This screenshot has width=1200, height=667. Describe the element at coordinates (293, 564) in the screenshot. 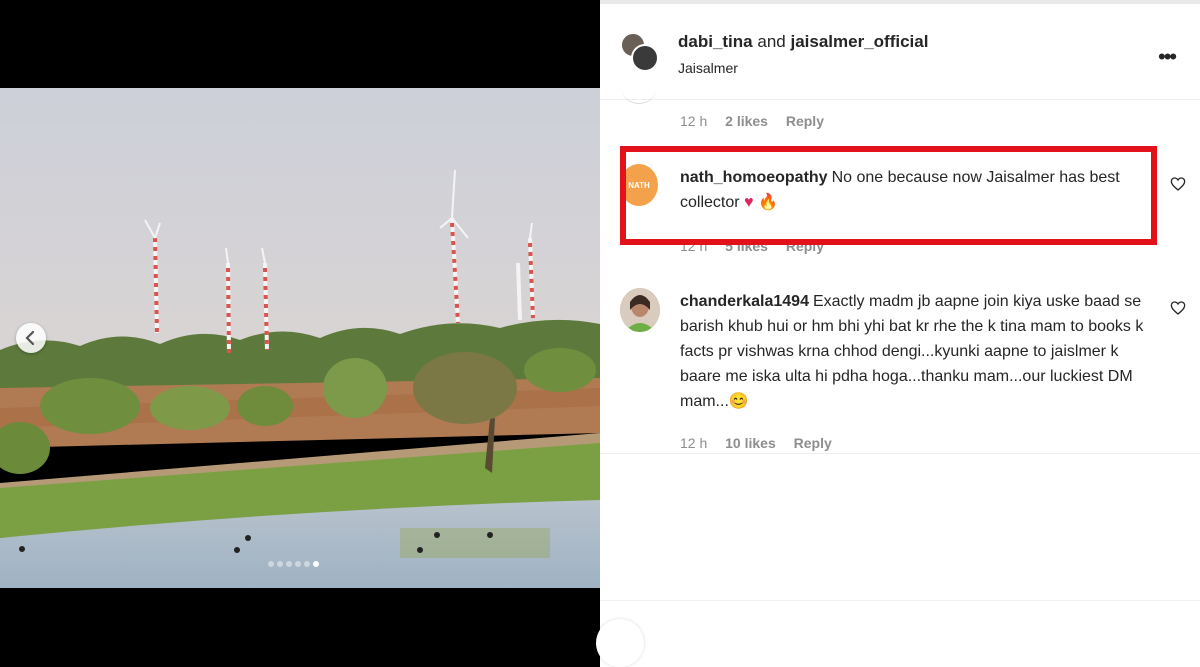

I see `carousel-dots` at that location.